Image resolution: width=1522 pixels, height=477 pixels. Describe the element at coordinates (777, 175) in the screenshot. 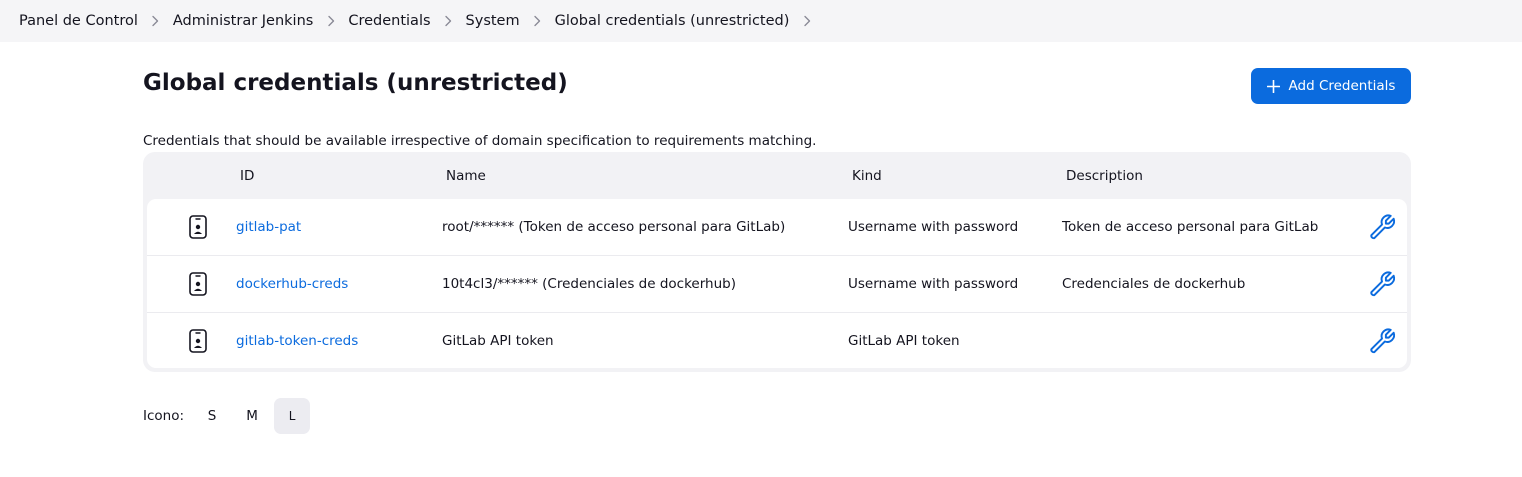

I see `table-header: ID Name Kind Description` at that location.